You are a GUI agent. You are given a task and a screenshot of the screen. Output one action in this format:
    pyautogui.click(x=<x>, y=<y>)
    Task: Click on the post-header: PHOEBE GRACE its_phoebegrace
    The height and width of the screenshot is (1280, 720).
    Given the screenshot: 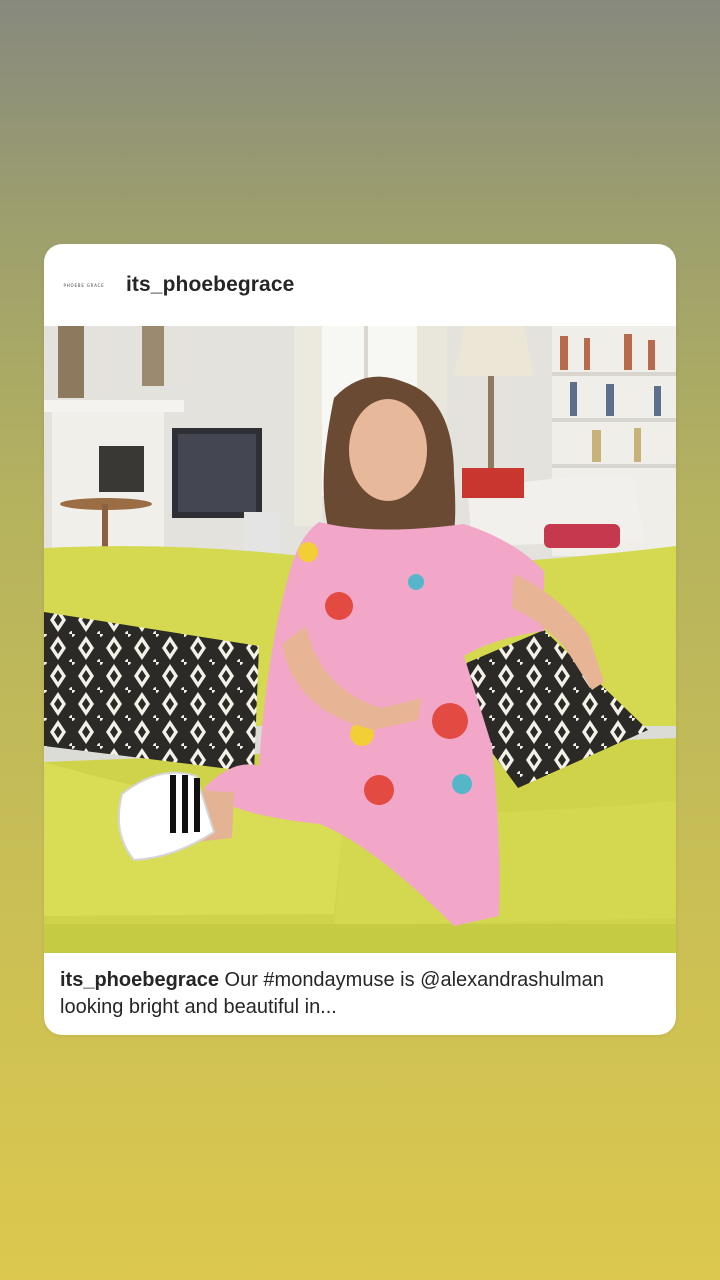 What is the action you would take?
    pyautogui.click(x=360, y=285)
    